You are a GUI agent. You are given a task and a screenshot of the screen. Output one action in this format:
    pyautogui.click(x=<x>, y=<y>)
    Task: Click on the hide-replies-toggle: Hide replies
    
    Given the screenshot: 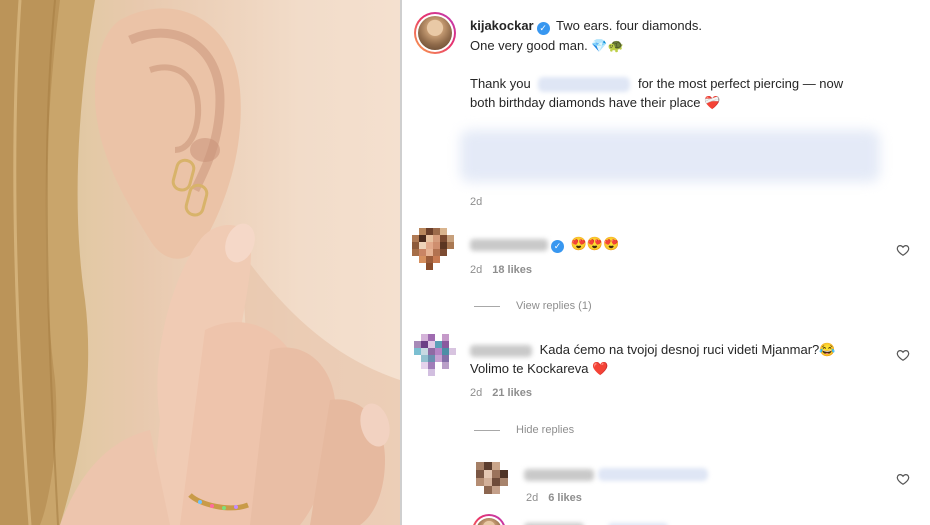 What is the action you would take?
    pyautogui.click(x=524, y=430)
    